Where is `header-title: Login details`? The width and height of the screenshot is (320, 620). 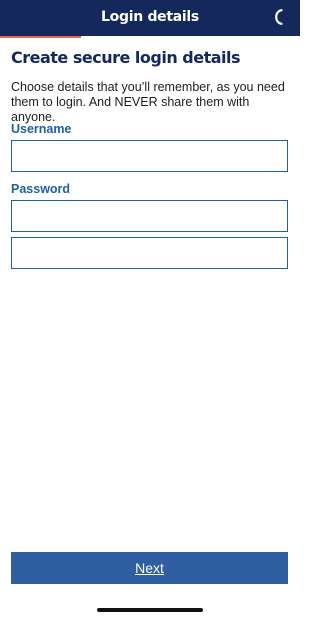
header-title: Login details is located at coordinates (150, 17).